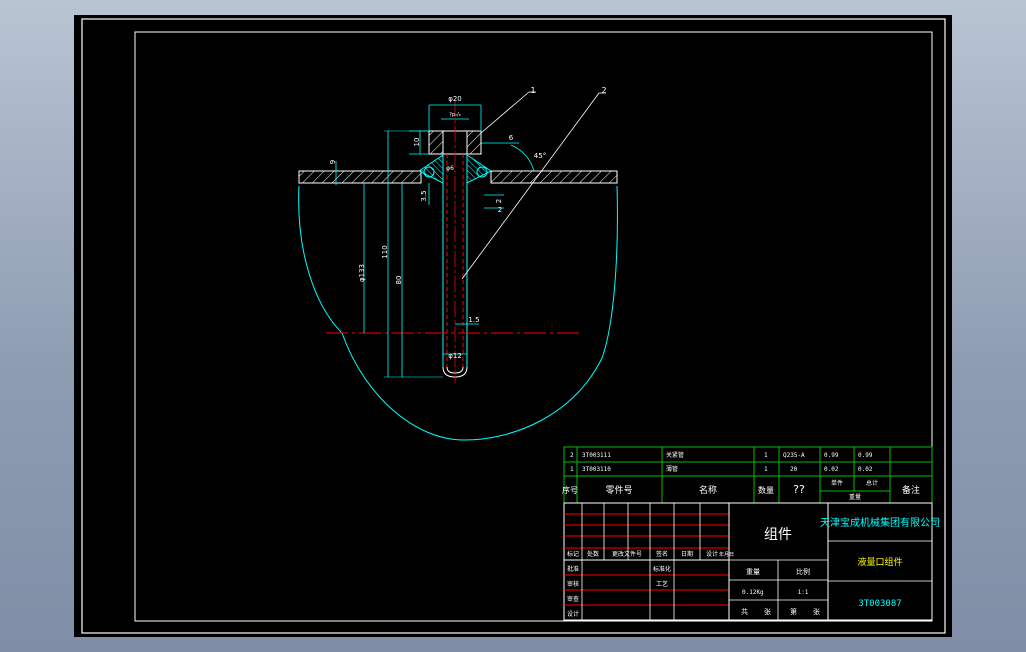  What do you see at coordinates (687, 554) in the screenshot?
I see `rev-h-date: 日期` at bounding box center [687, 554].